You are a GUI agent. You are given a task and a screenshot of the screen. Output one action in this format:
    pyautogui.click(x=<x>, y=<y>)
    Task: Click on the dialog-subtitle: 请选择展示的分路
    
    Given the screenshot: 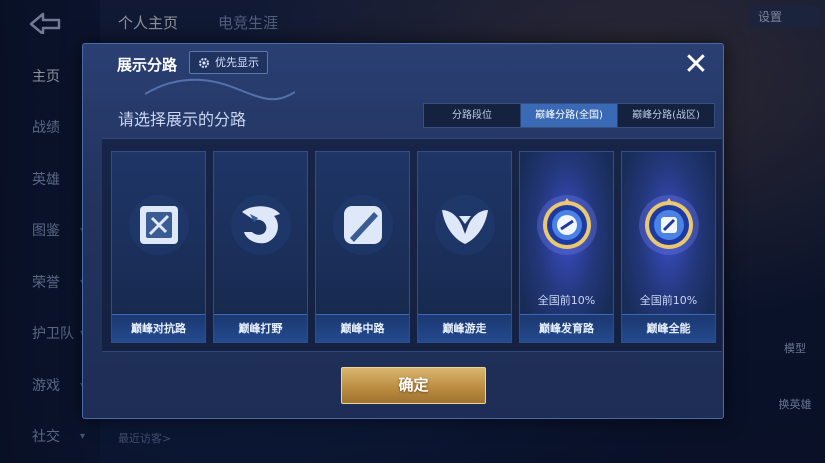 What is the action you would take?
    pyautogui.click(x=182, y=119)
    